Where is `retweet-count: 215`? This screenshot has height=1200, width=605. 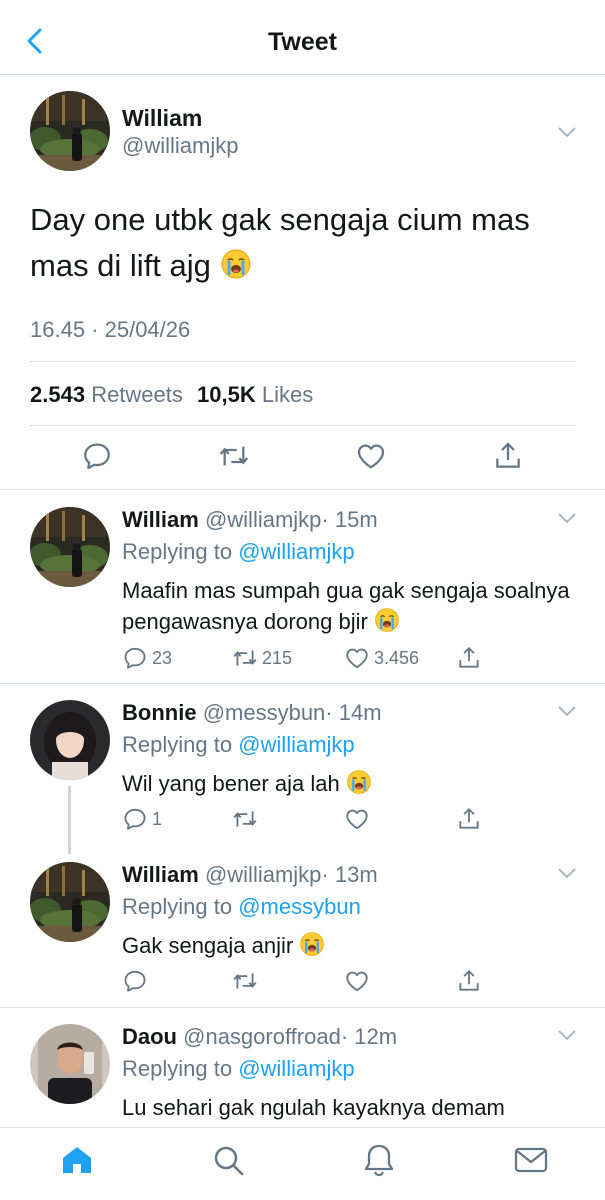
retweet-count: 215 is located at coordinates (277, 657).